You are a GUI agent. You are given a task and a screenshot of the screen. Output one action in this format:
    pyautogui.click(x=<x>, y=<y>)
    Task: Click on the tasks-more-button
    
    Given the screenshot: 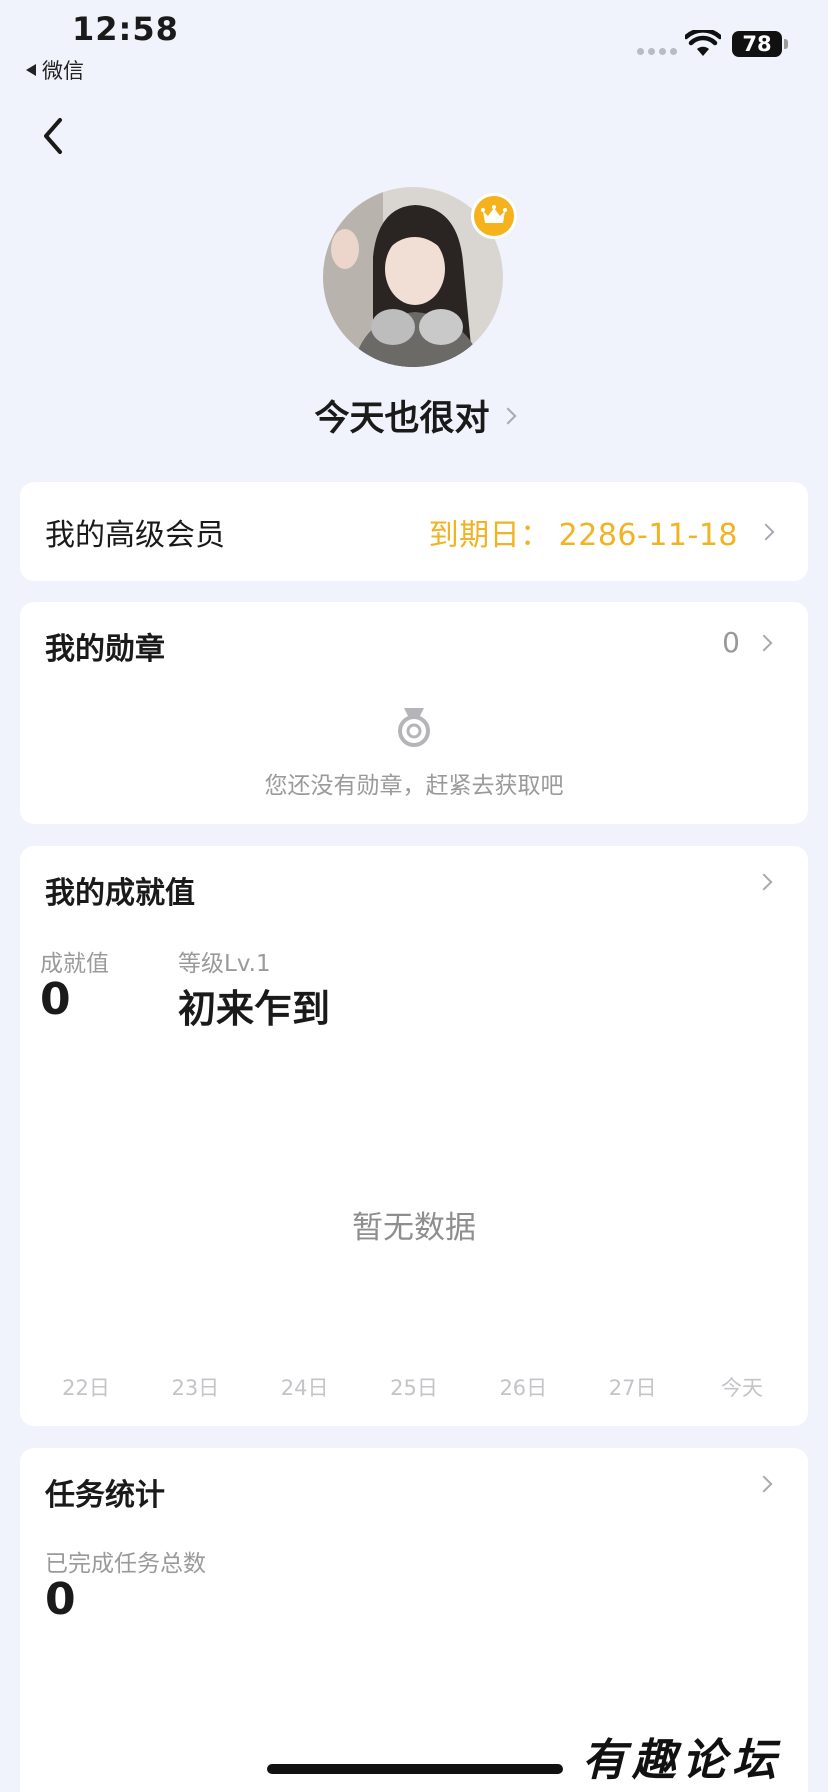 What is the action you would take?
    pyautogui.click(x=764, y=1484)
    